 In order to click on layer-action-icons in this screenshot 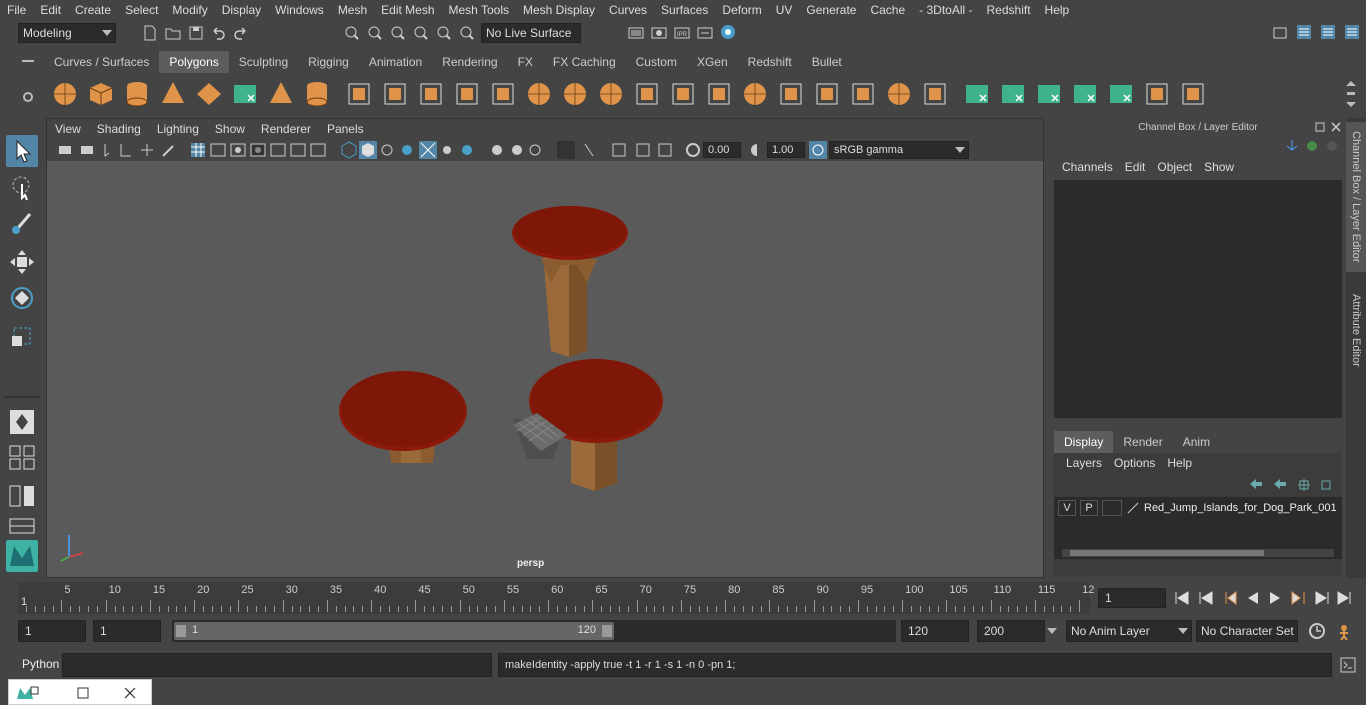, I will do `click(1293, 484)`.